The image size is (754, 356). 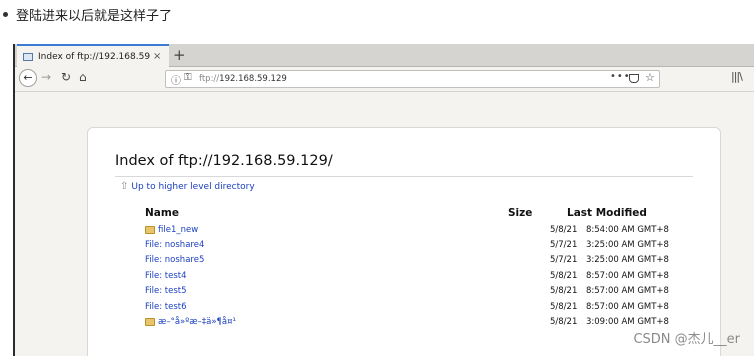 What do you see at coordinates (404, 176) in the screenshot?
I see `title-divider` at bounding box center [404, 176].